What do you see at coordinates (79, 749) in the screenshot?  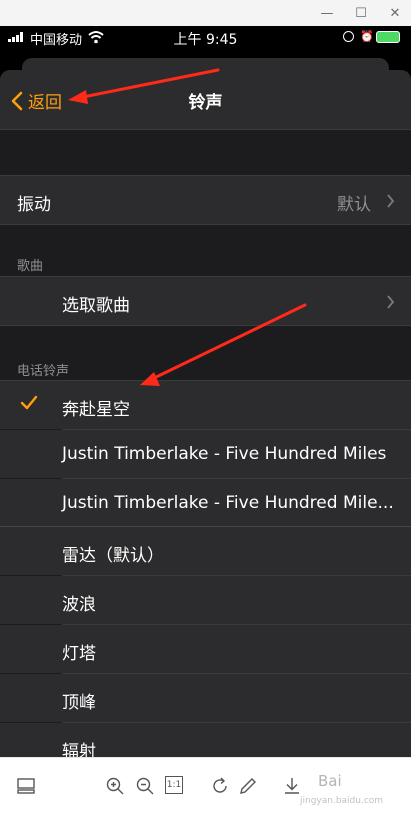 I see `ringtone-label: 辐射` at bounding box center [79, 749].